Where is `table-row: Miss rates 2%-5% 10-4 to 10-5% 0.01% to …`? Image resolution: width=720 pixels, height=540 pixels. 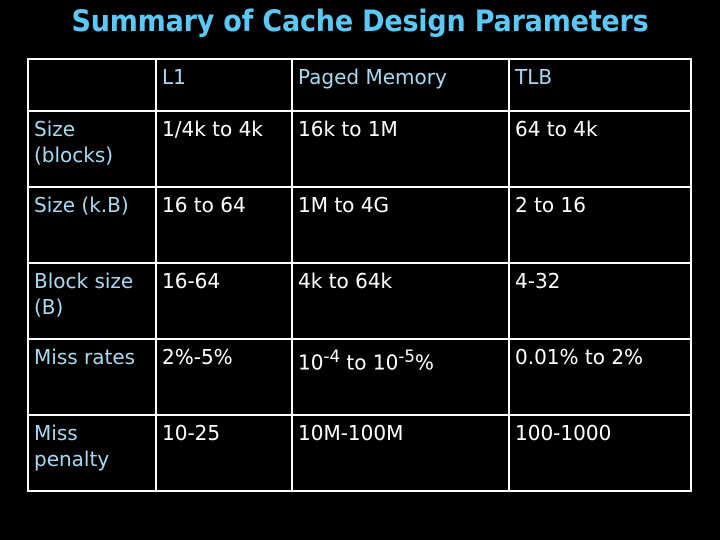 table-row: Miss rates 2%-5% 10-4 to 10-5% 0.01% to … is located at coordinates (359, 377).